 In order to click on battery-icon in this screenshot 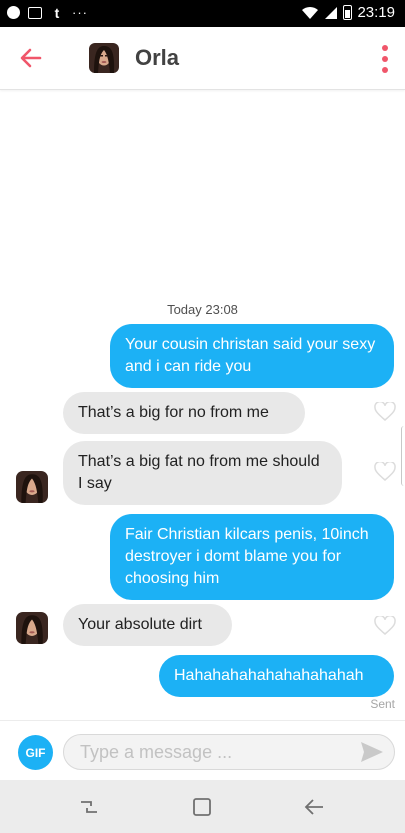, I will do `click(348, 12)`.